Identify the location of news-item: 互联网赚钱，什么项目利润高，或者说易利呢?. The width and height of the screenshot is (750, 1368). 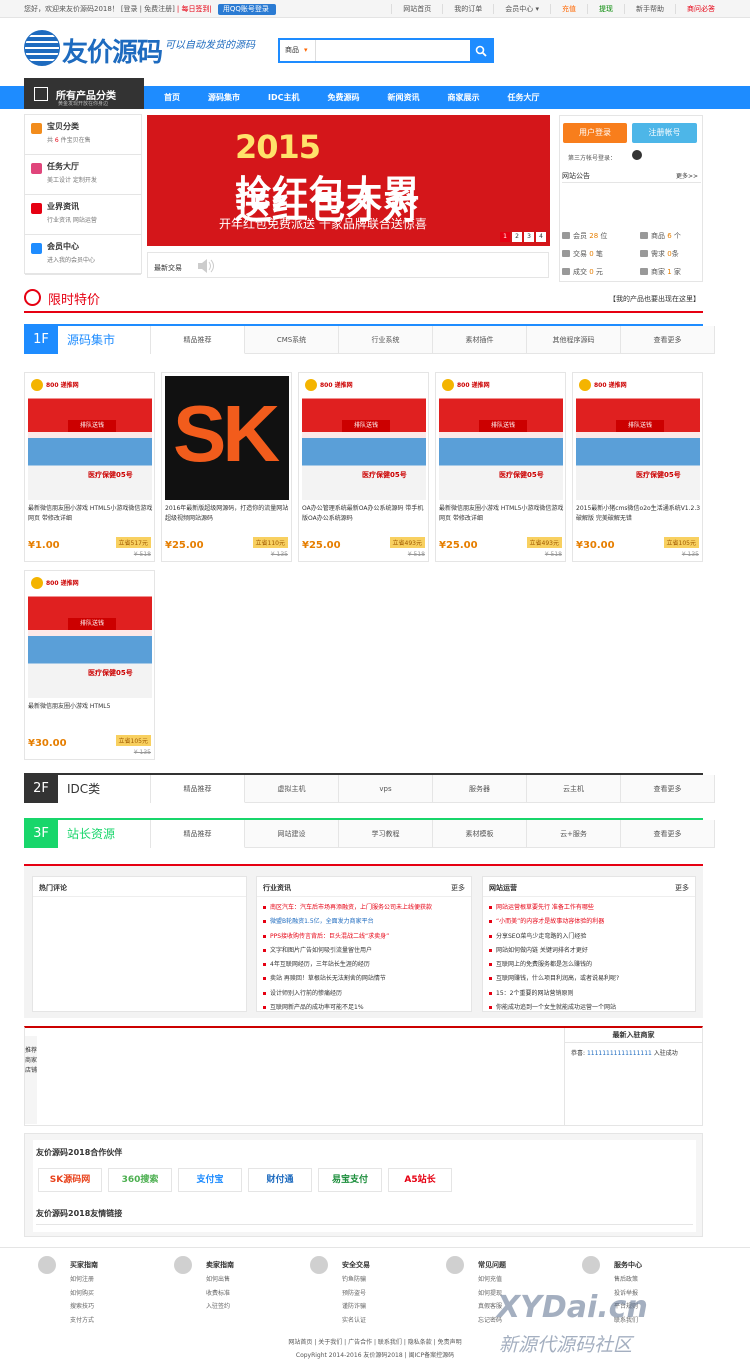
(554, 979).